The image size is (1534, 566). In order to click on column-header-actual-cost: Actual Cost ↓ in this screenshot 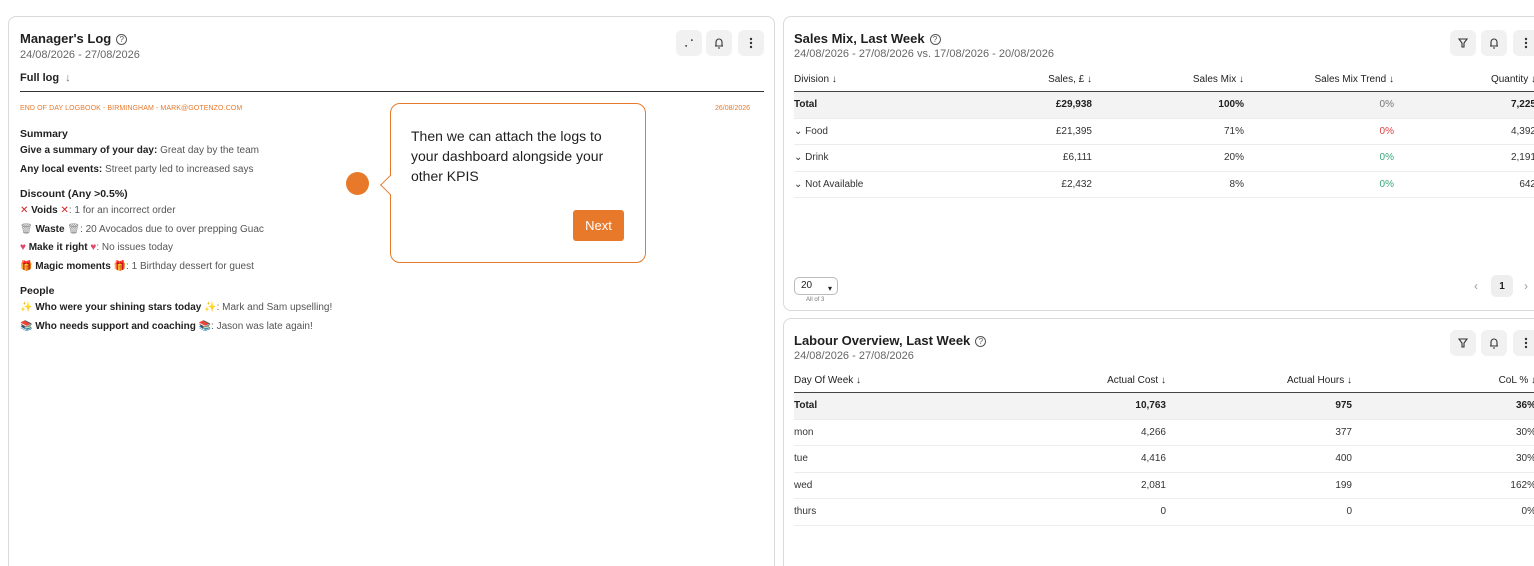, I will do `click(1136, 381)`.